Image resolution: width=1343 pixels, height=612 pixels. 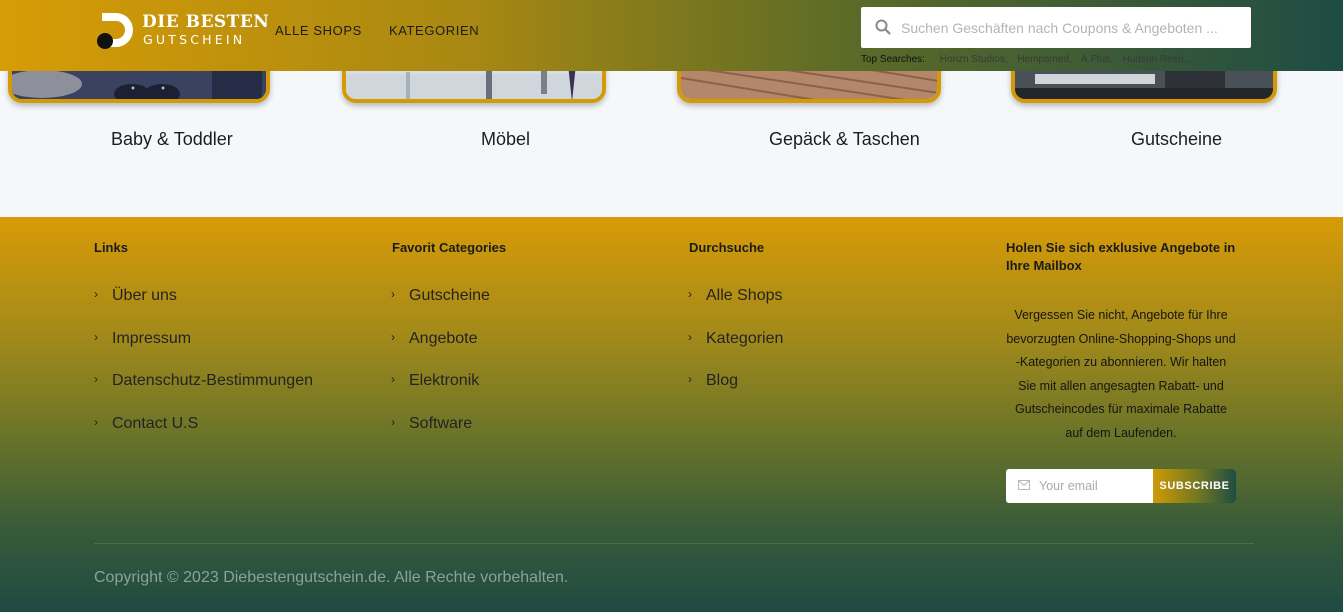 I want to click on mail-icon, so click(x=1024, y=485).